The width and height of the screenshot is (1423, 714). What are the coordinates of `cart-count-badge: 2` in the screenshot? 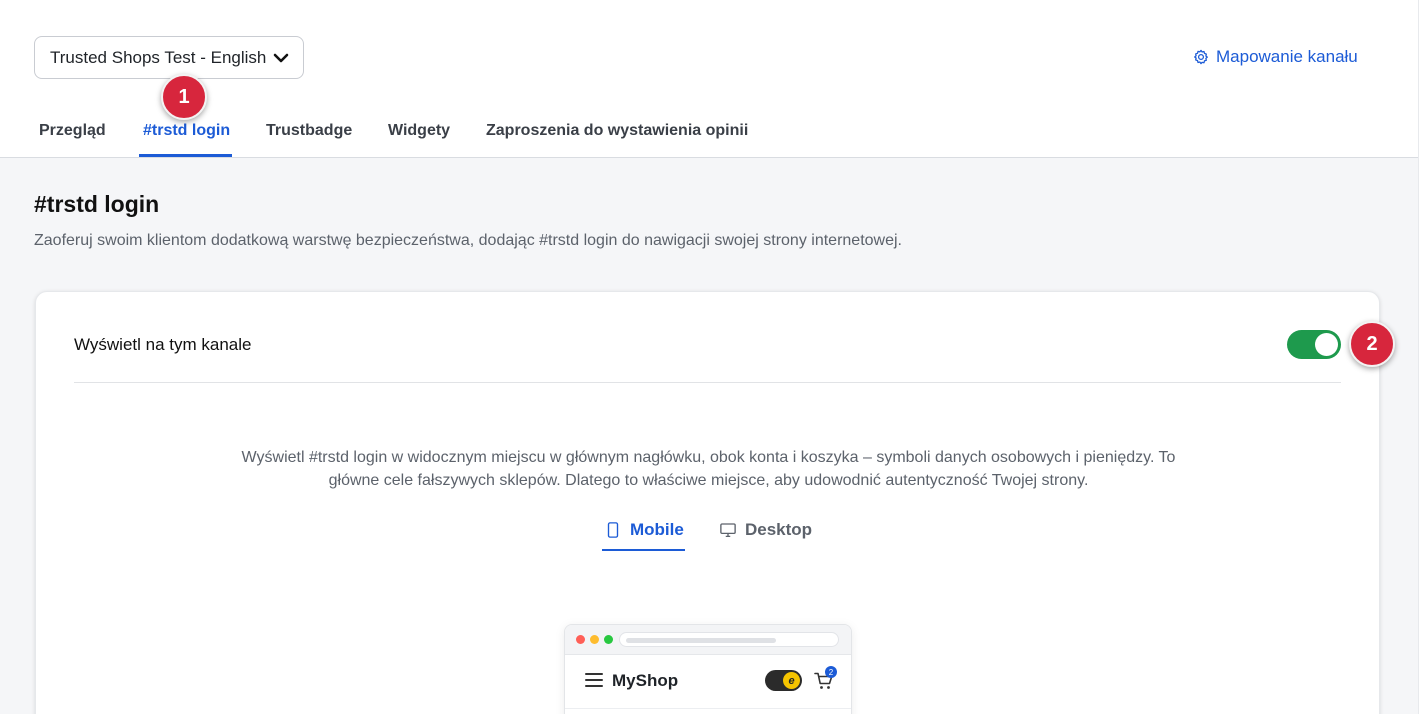 It's located at (831, 672).